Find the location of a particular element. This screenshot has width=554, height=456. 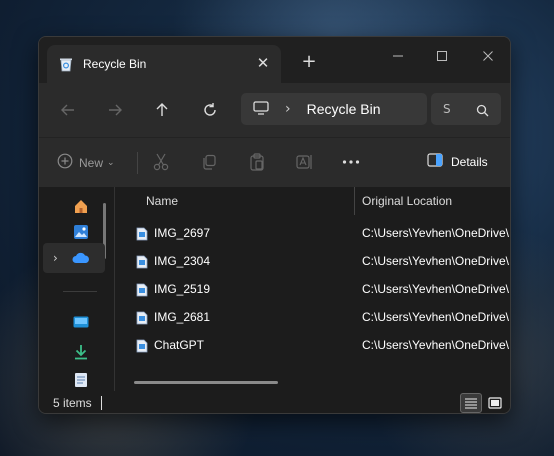

search-box: S is located at coordinates (466, 109).